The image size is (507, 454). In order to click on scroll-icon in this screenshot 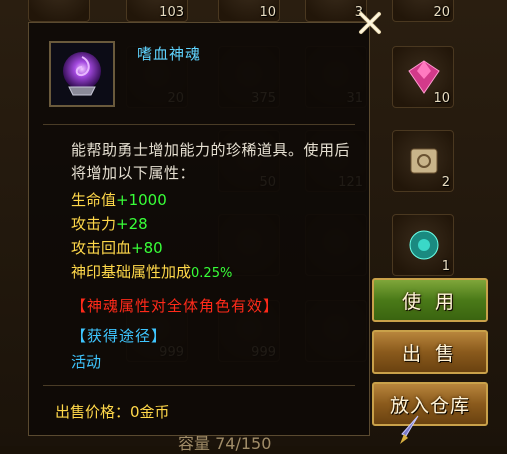, I will do `click(424, 161)`.